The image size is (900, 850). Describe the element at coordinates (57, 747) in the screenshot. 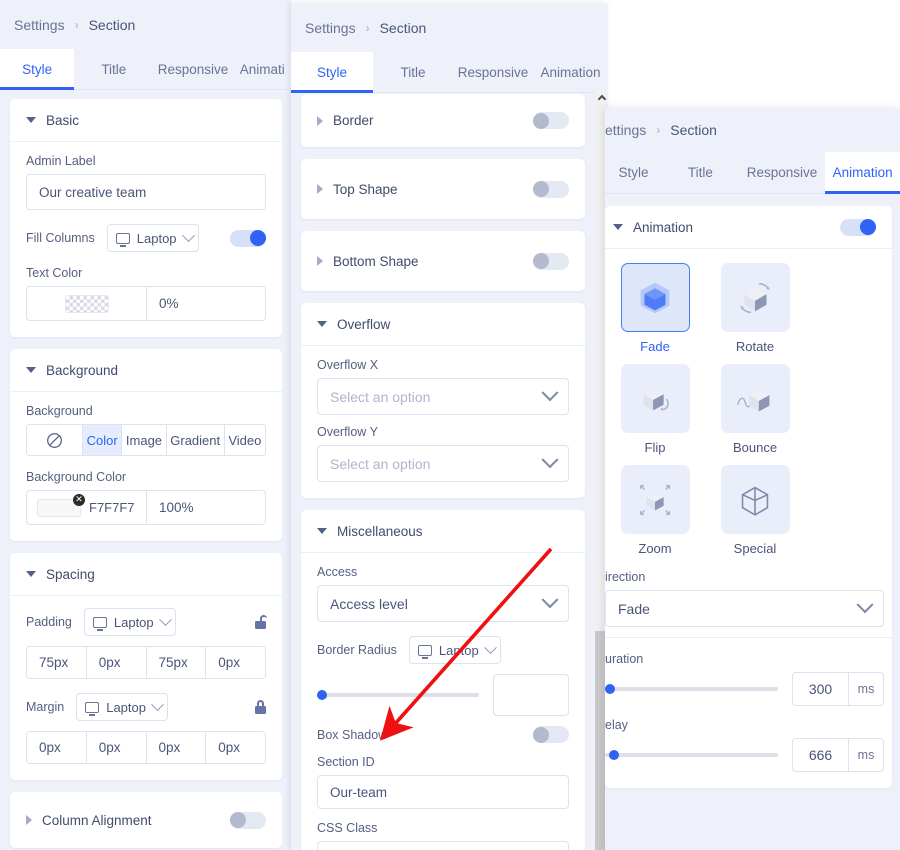

I see `margin-top-input: 0px` at that location.